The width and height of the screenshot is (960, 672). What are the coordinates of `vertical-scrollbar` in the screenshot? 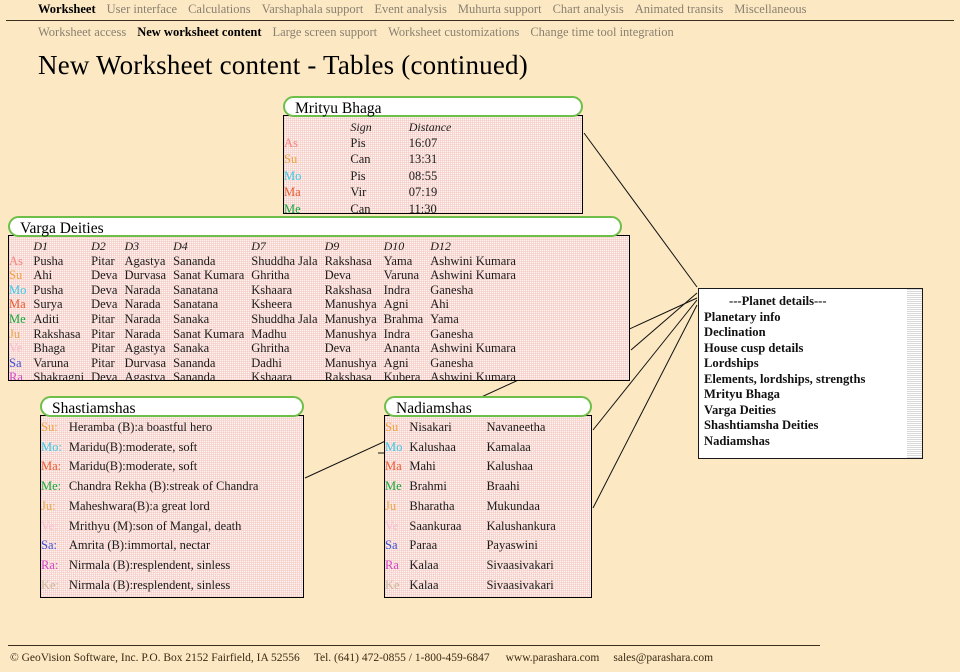 It's located at (914, 373).